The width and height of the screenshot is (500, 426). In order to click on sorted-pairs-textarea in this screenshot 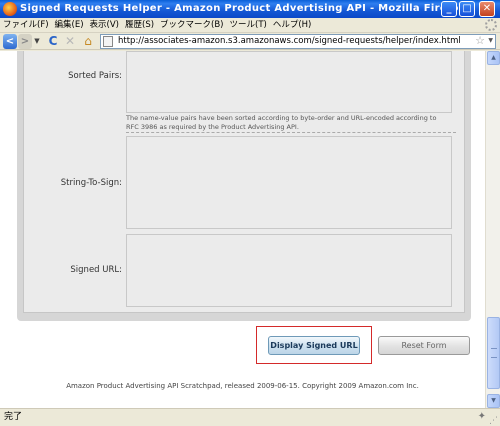, I will do `click(289, 82)`.